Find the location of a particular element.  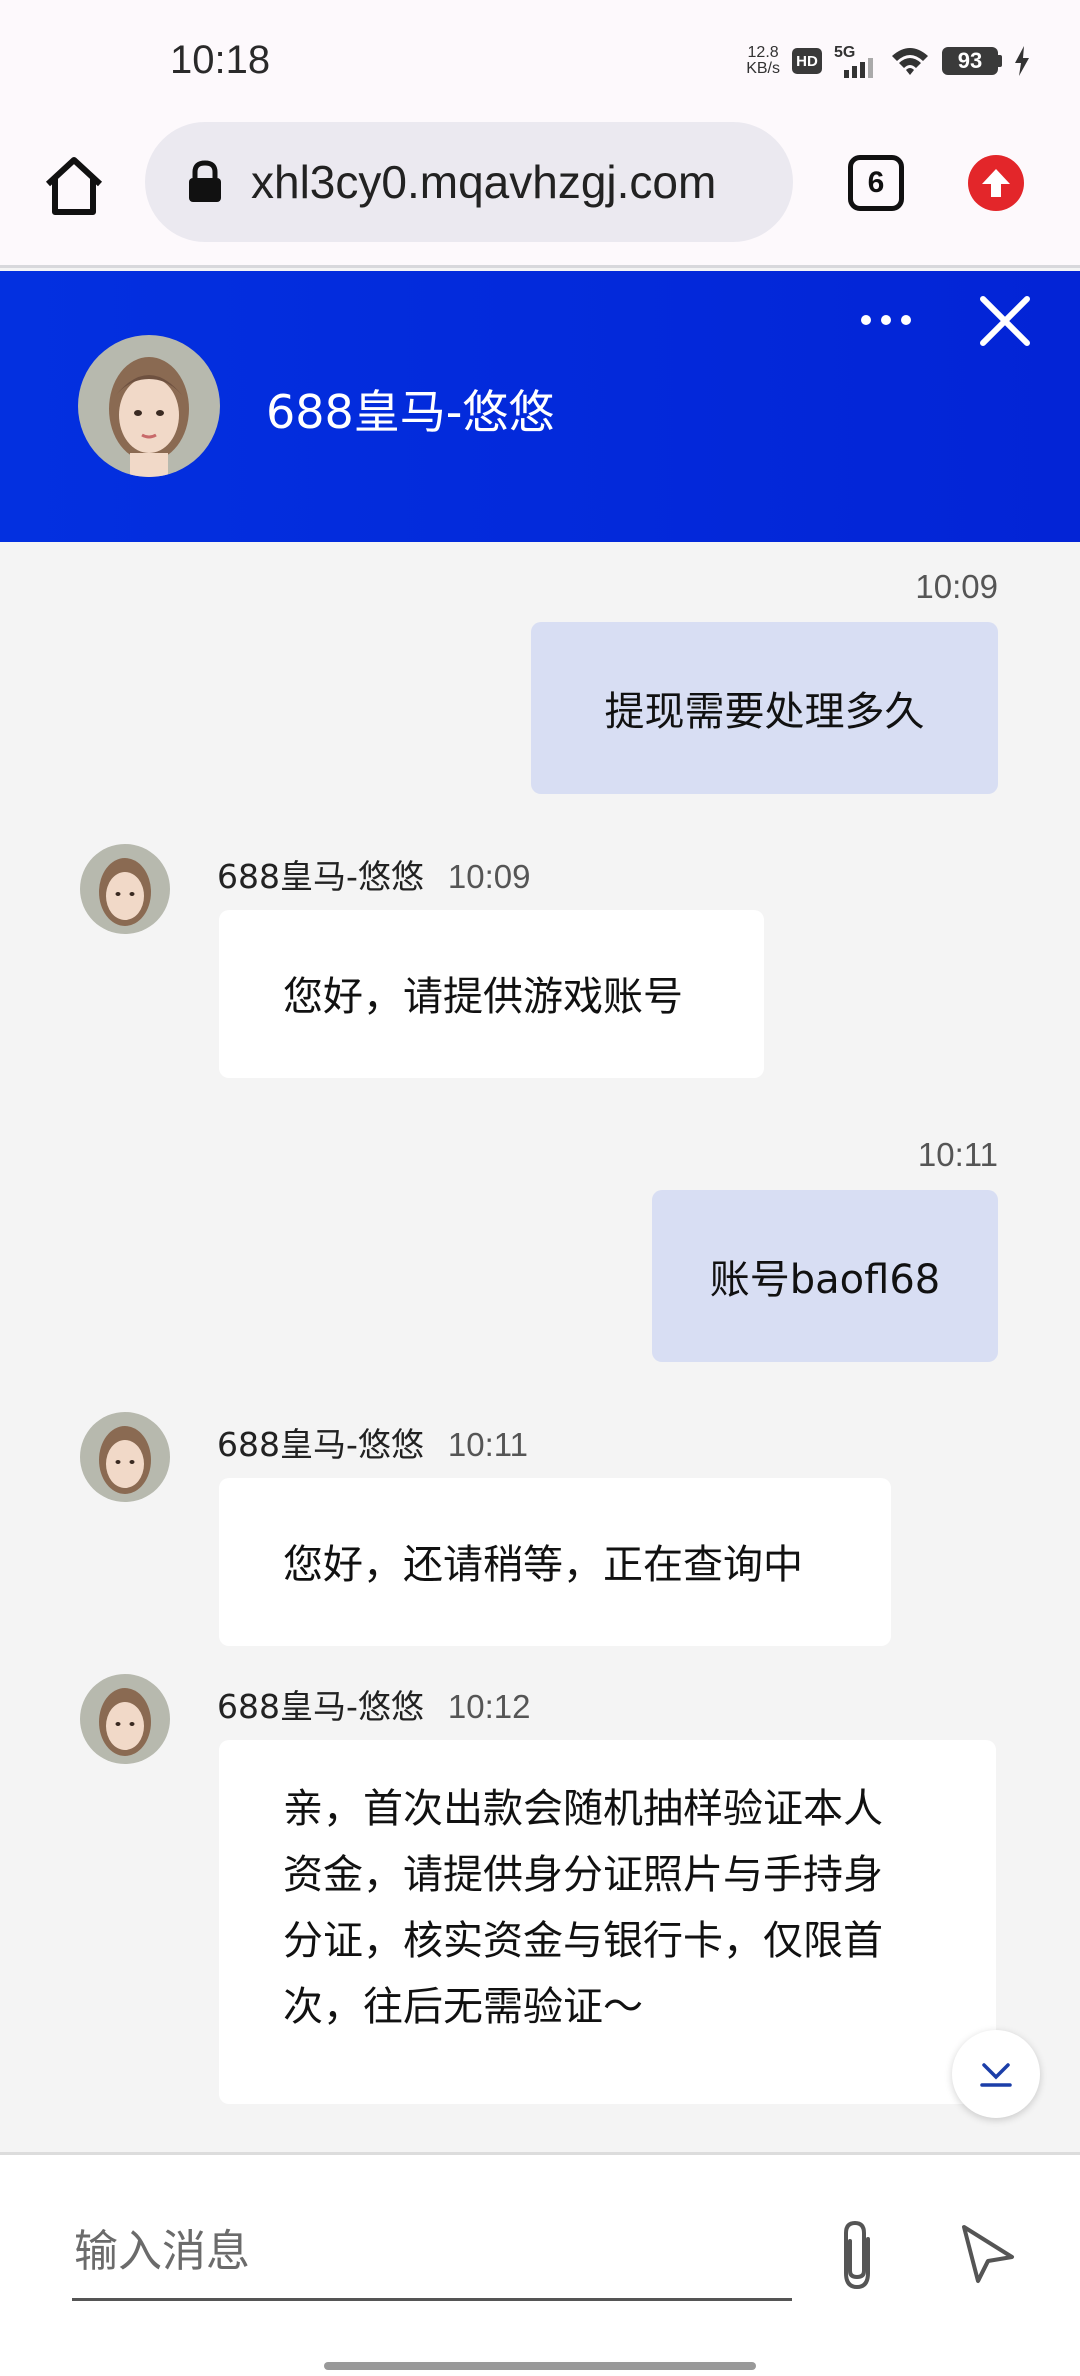

message-input is located at coordinates (432, 2253).